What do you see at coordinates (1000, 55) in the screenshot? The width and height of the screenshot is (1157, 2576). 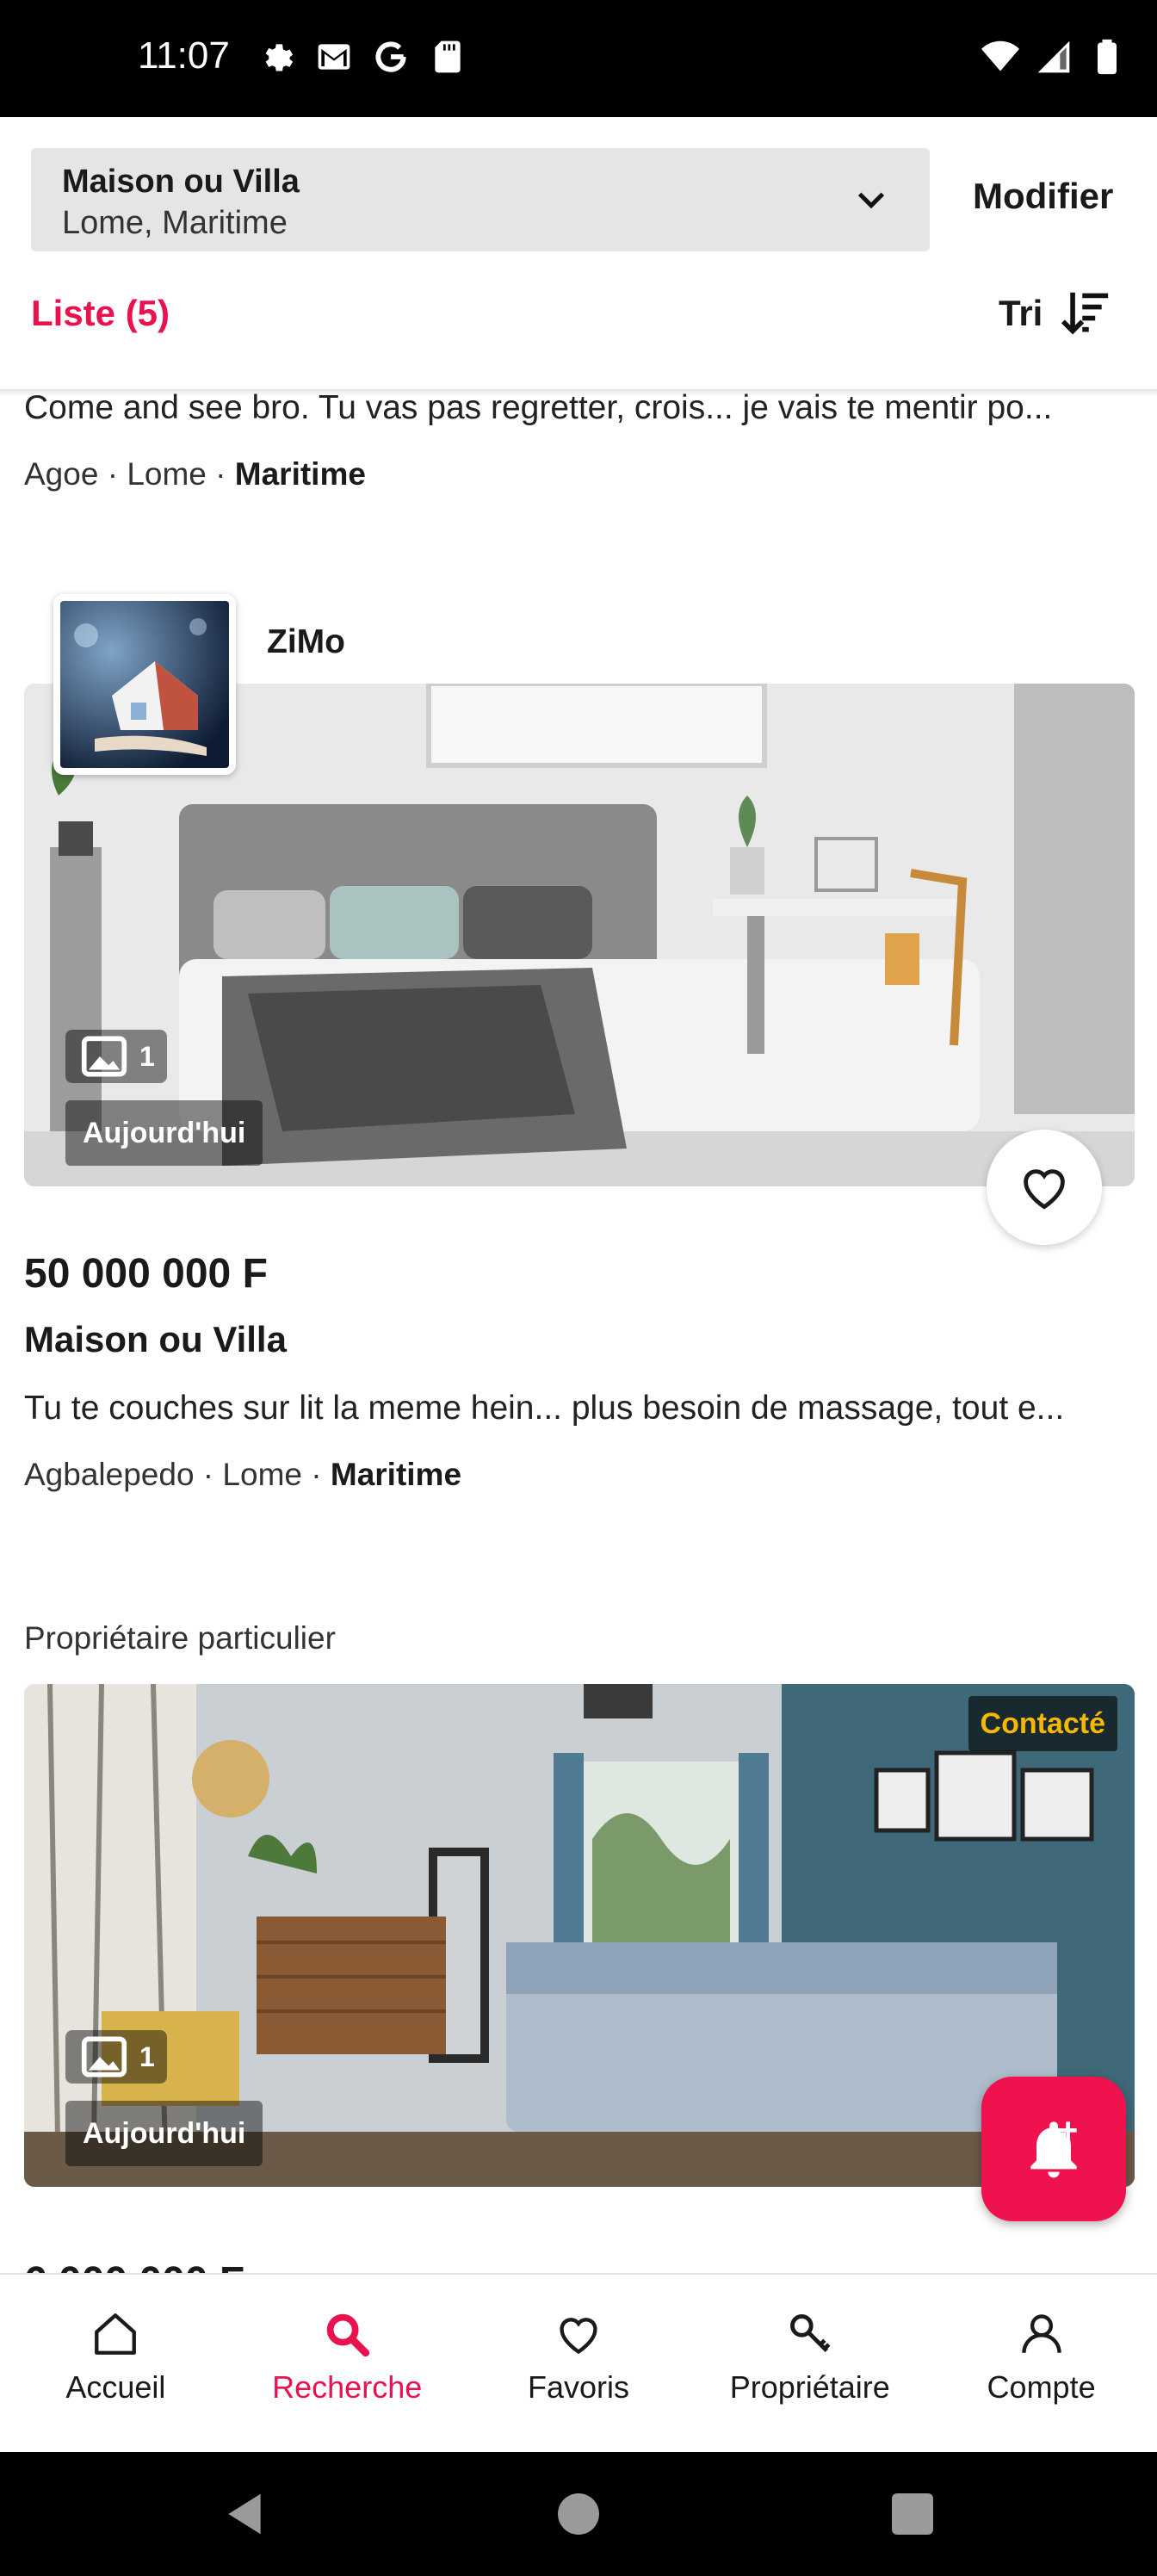 I see `wifi-icon` at bounding box center [1000, 55].